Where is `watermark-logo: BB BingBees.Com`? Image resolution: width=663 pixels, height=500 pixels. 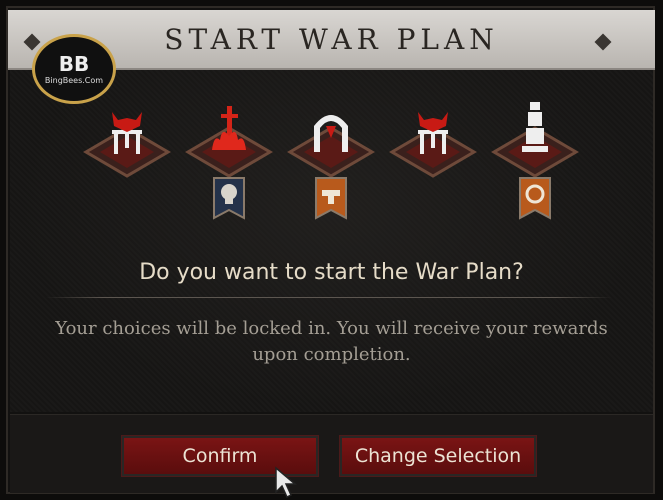
watermark-logo: BB BingBees.Com is located at coordinates (74, 69).